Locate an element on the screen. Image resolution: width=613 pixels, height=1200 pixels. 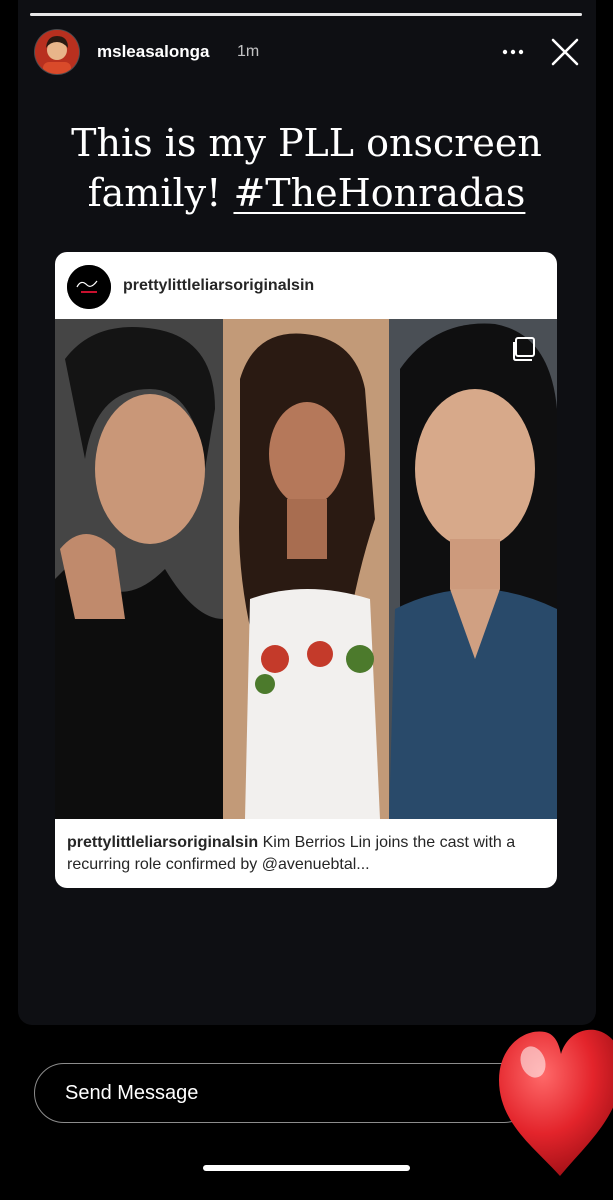
story-progress-bar is located at coordinates (306, 14).